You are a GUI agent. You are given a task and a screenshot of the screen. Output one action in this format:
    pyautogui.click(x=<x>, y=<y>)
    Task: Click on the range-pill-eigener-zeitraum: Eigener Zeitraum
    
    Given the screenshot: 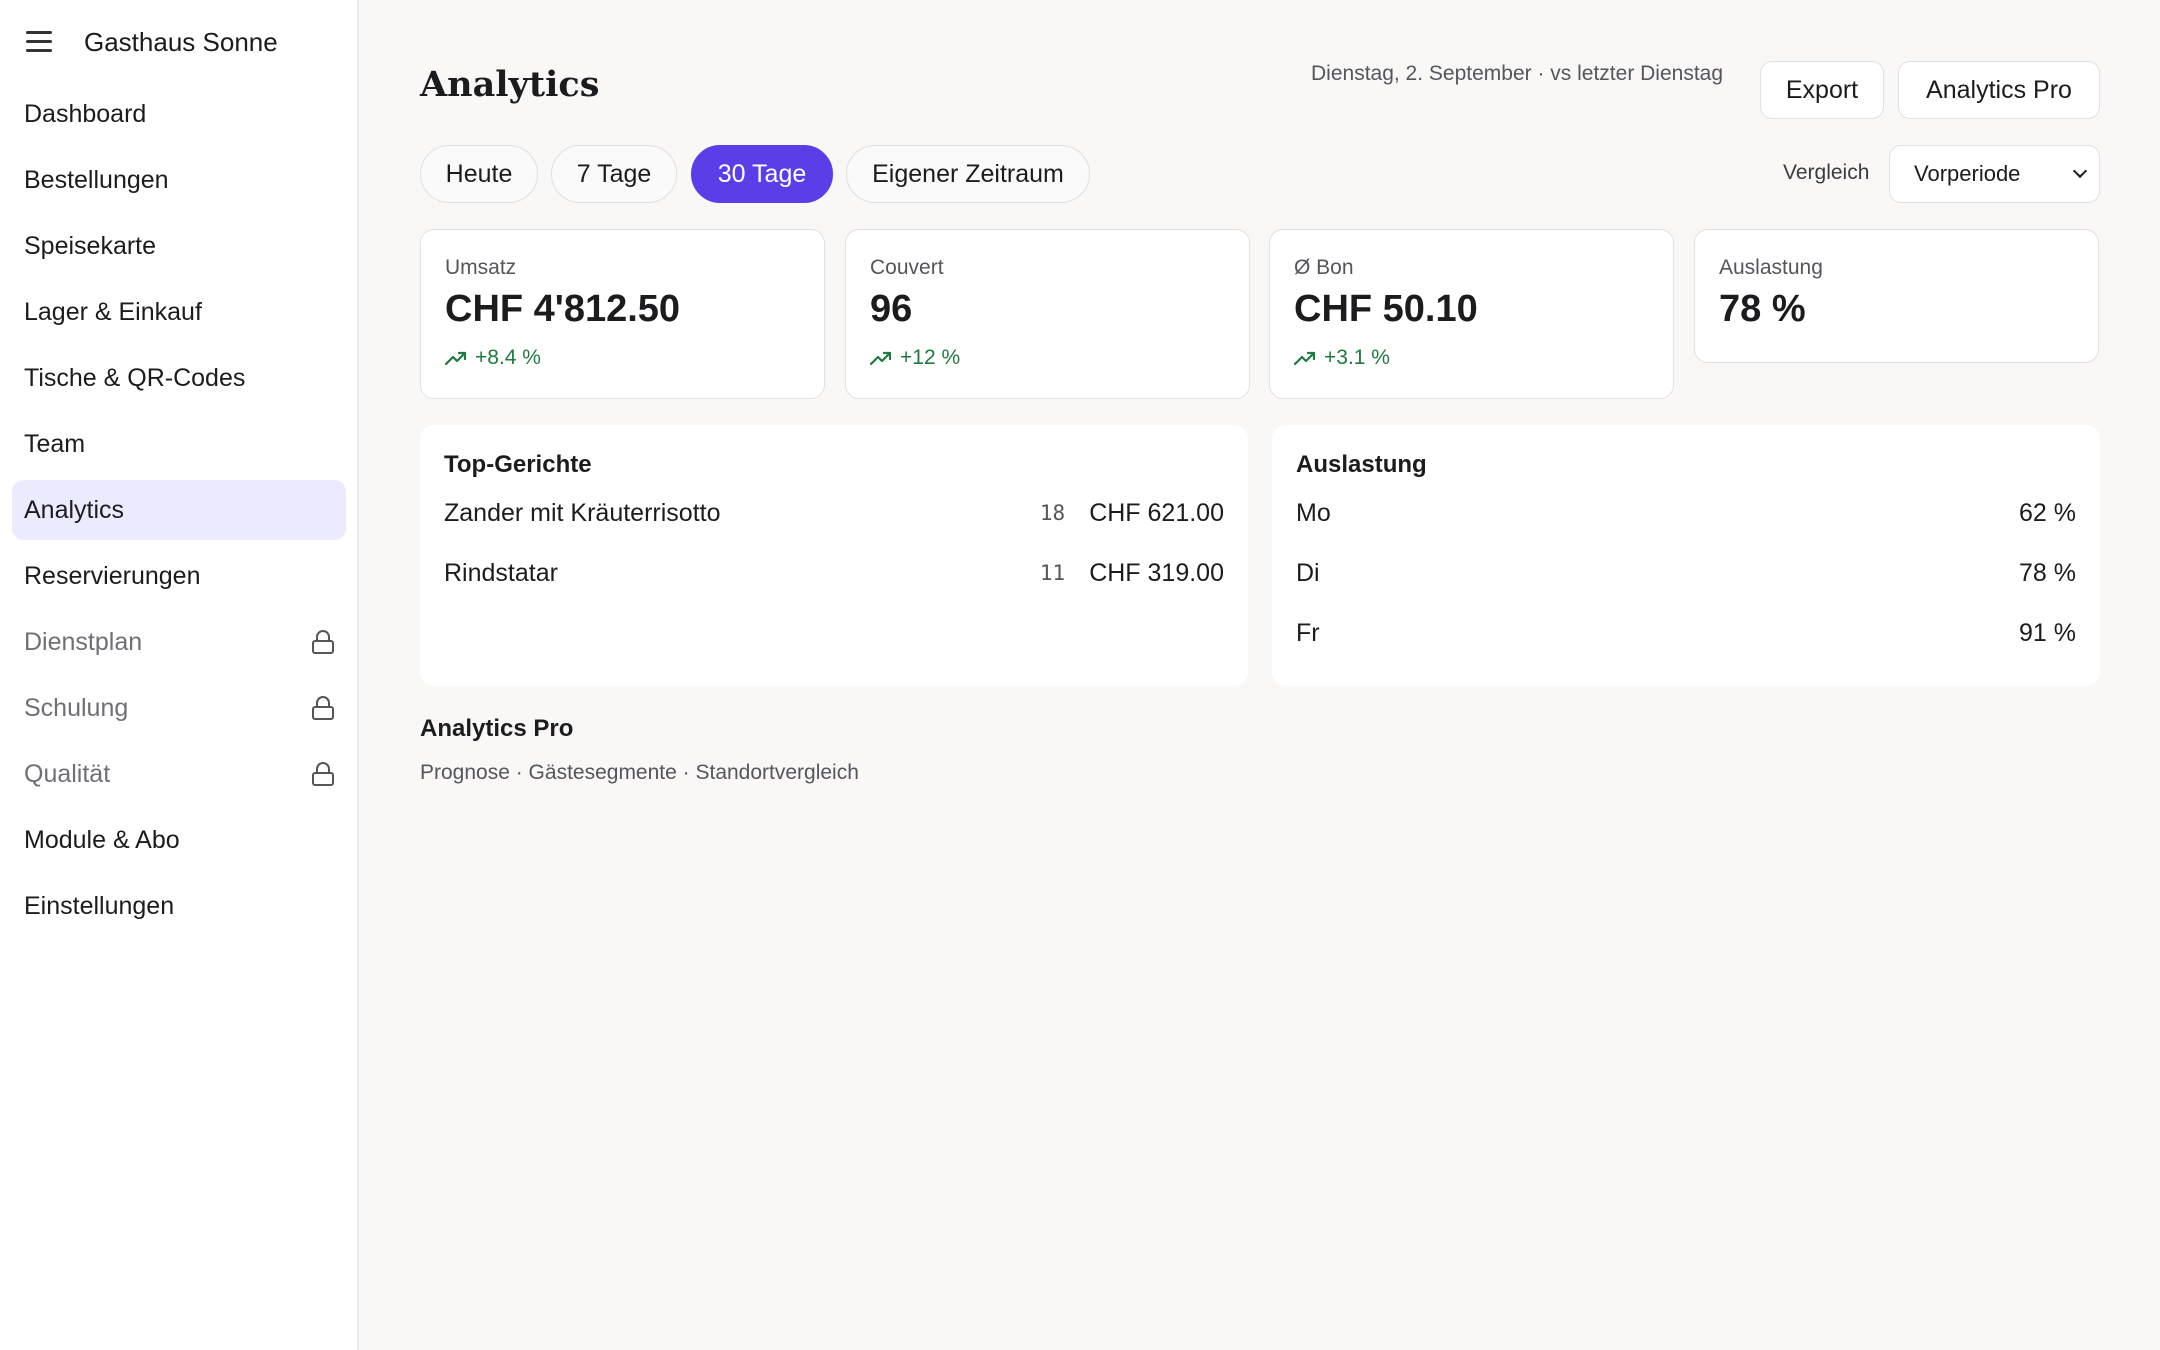 What is the action you would take?
    pyautogui.click(x=968, y=174)
    